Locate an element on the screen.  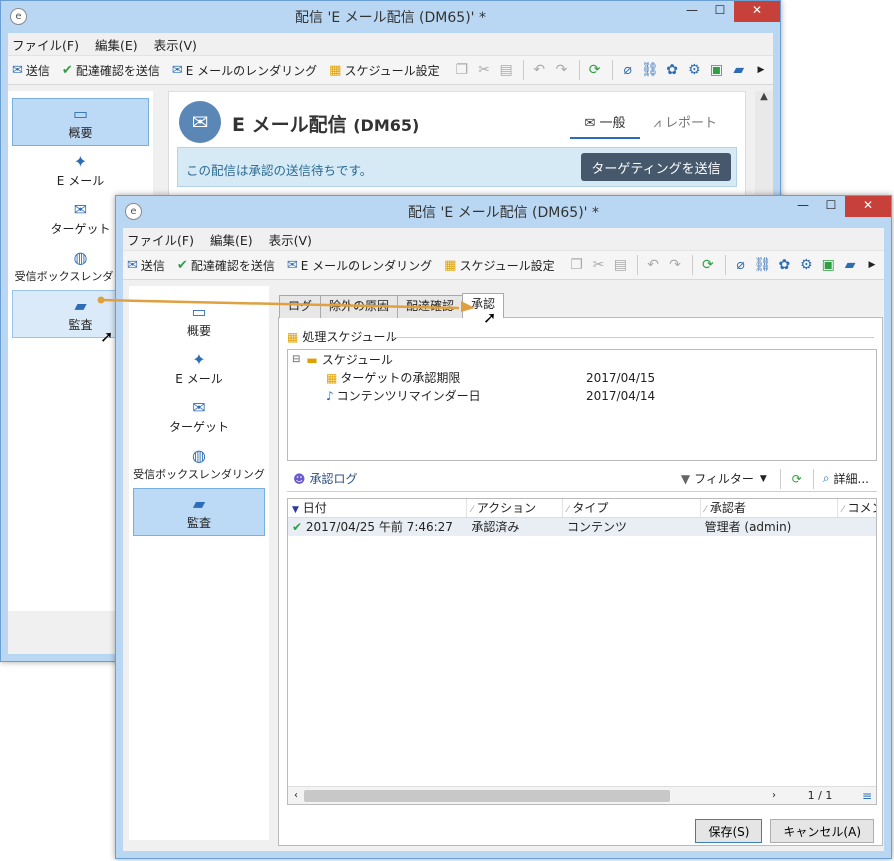
cancel-button: キャンセル(A) is located at coordinates (822, 831).